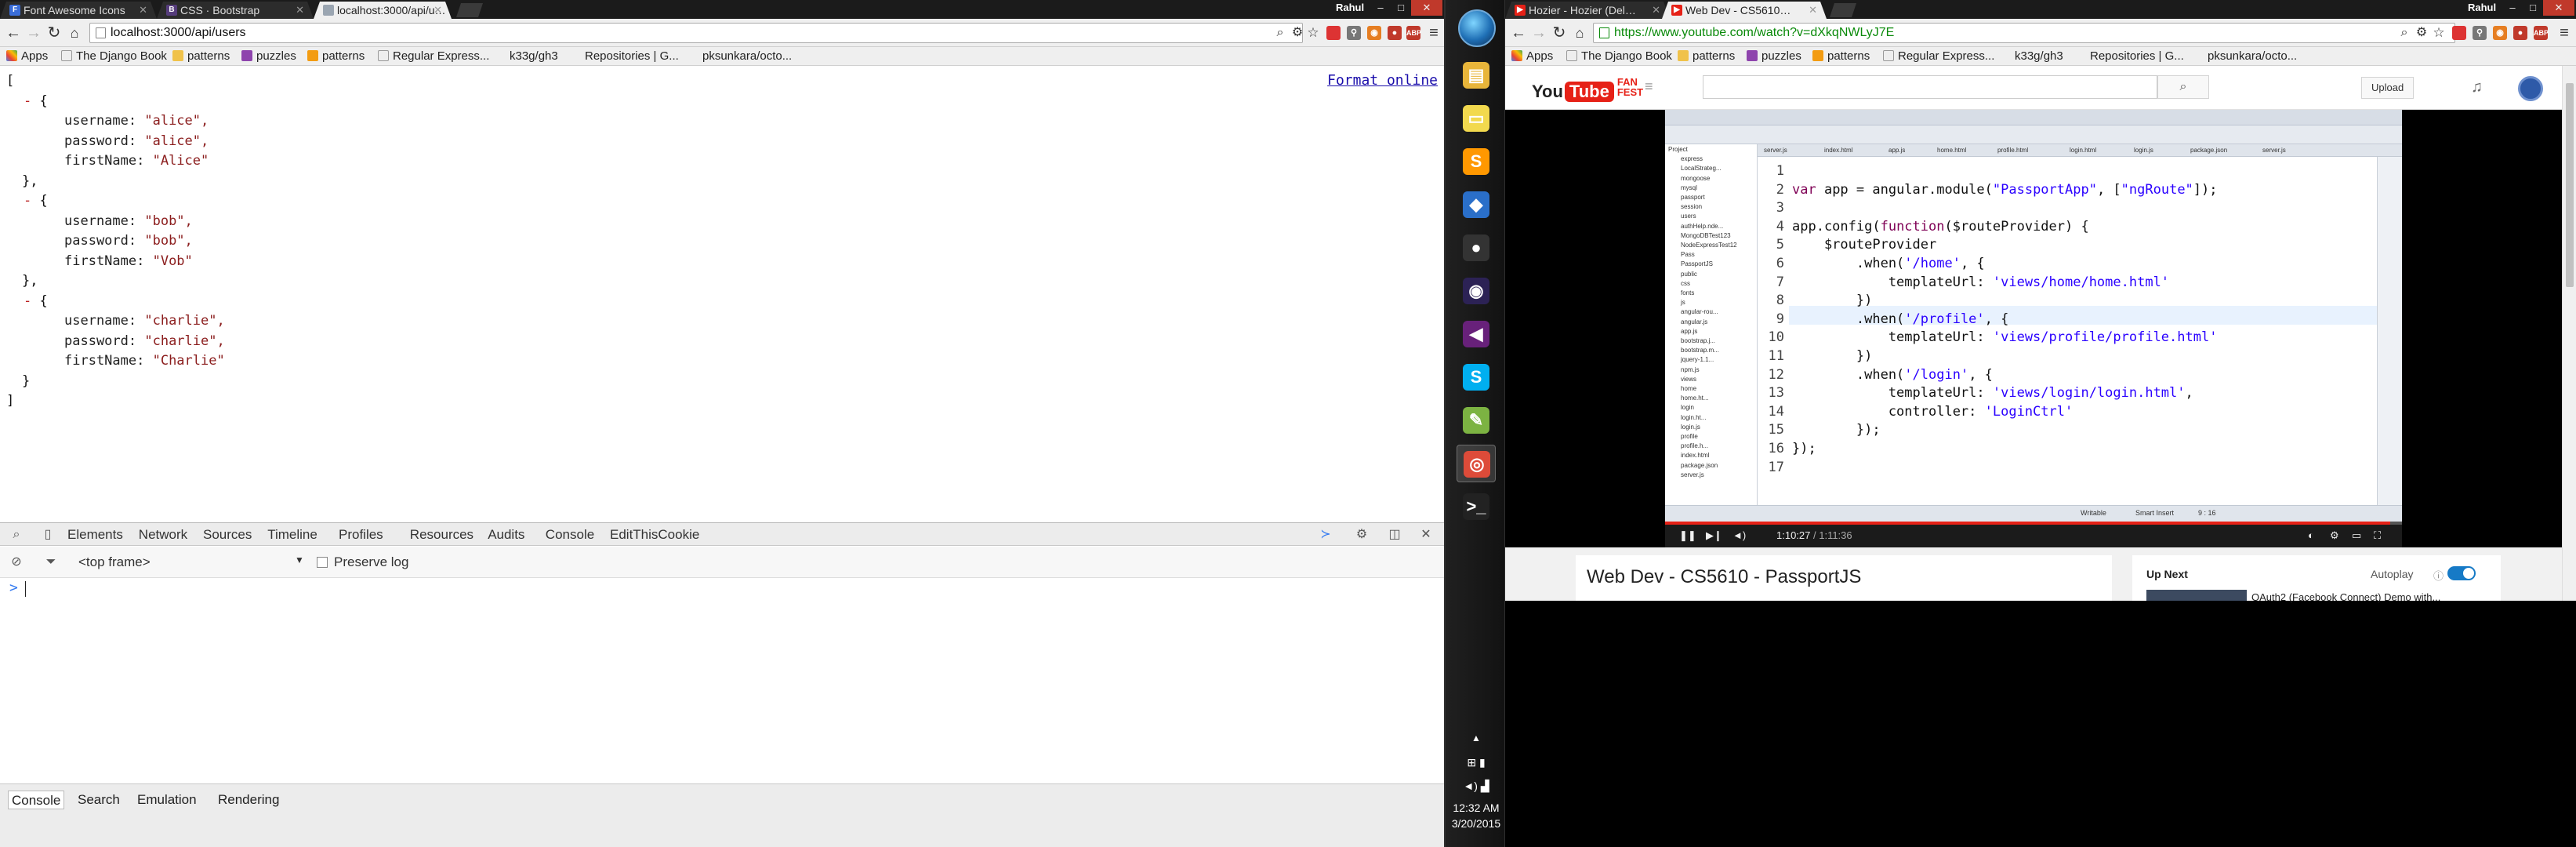 The width and height of the screenshot is (2576, 847). Describe the element at coordinates (1477, 420) in the screenshot. I see `taskbar-notepad-plus: ✎` at that location.